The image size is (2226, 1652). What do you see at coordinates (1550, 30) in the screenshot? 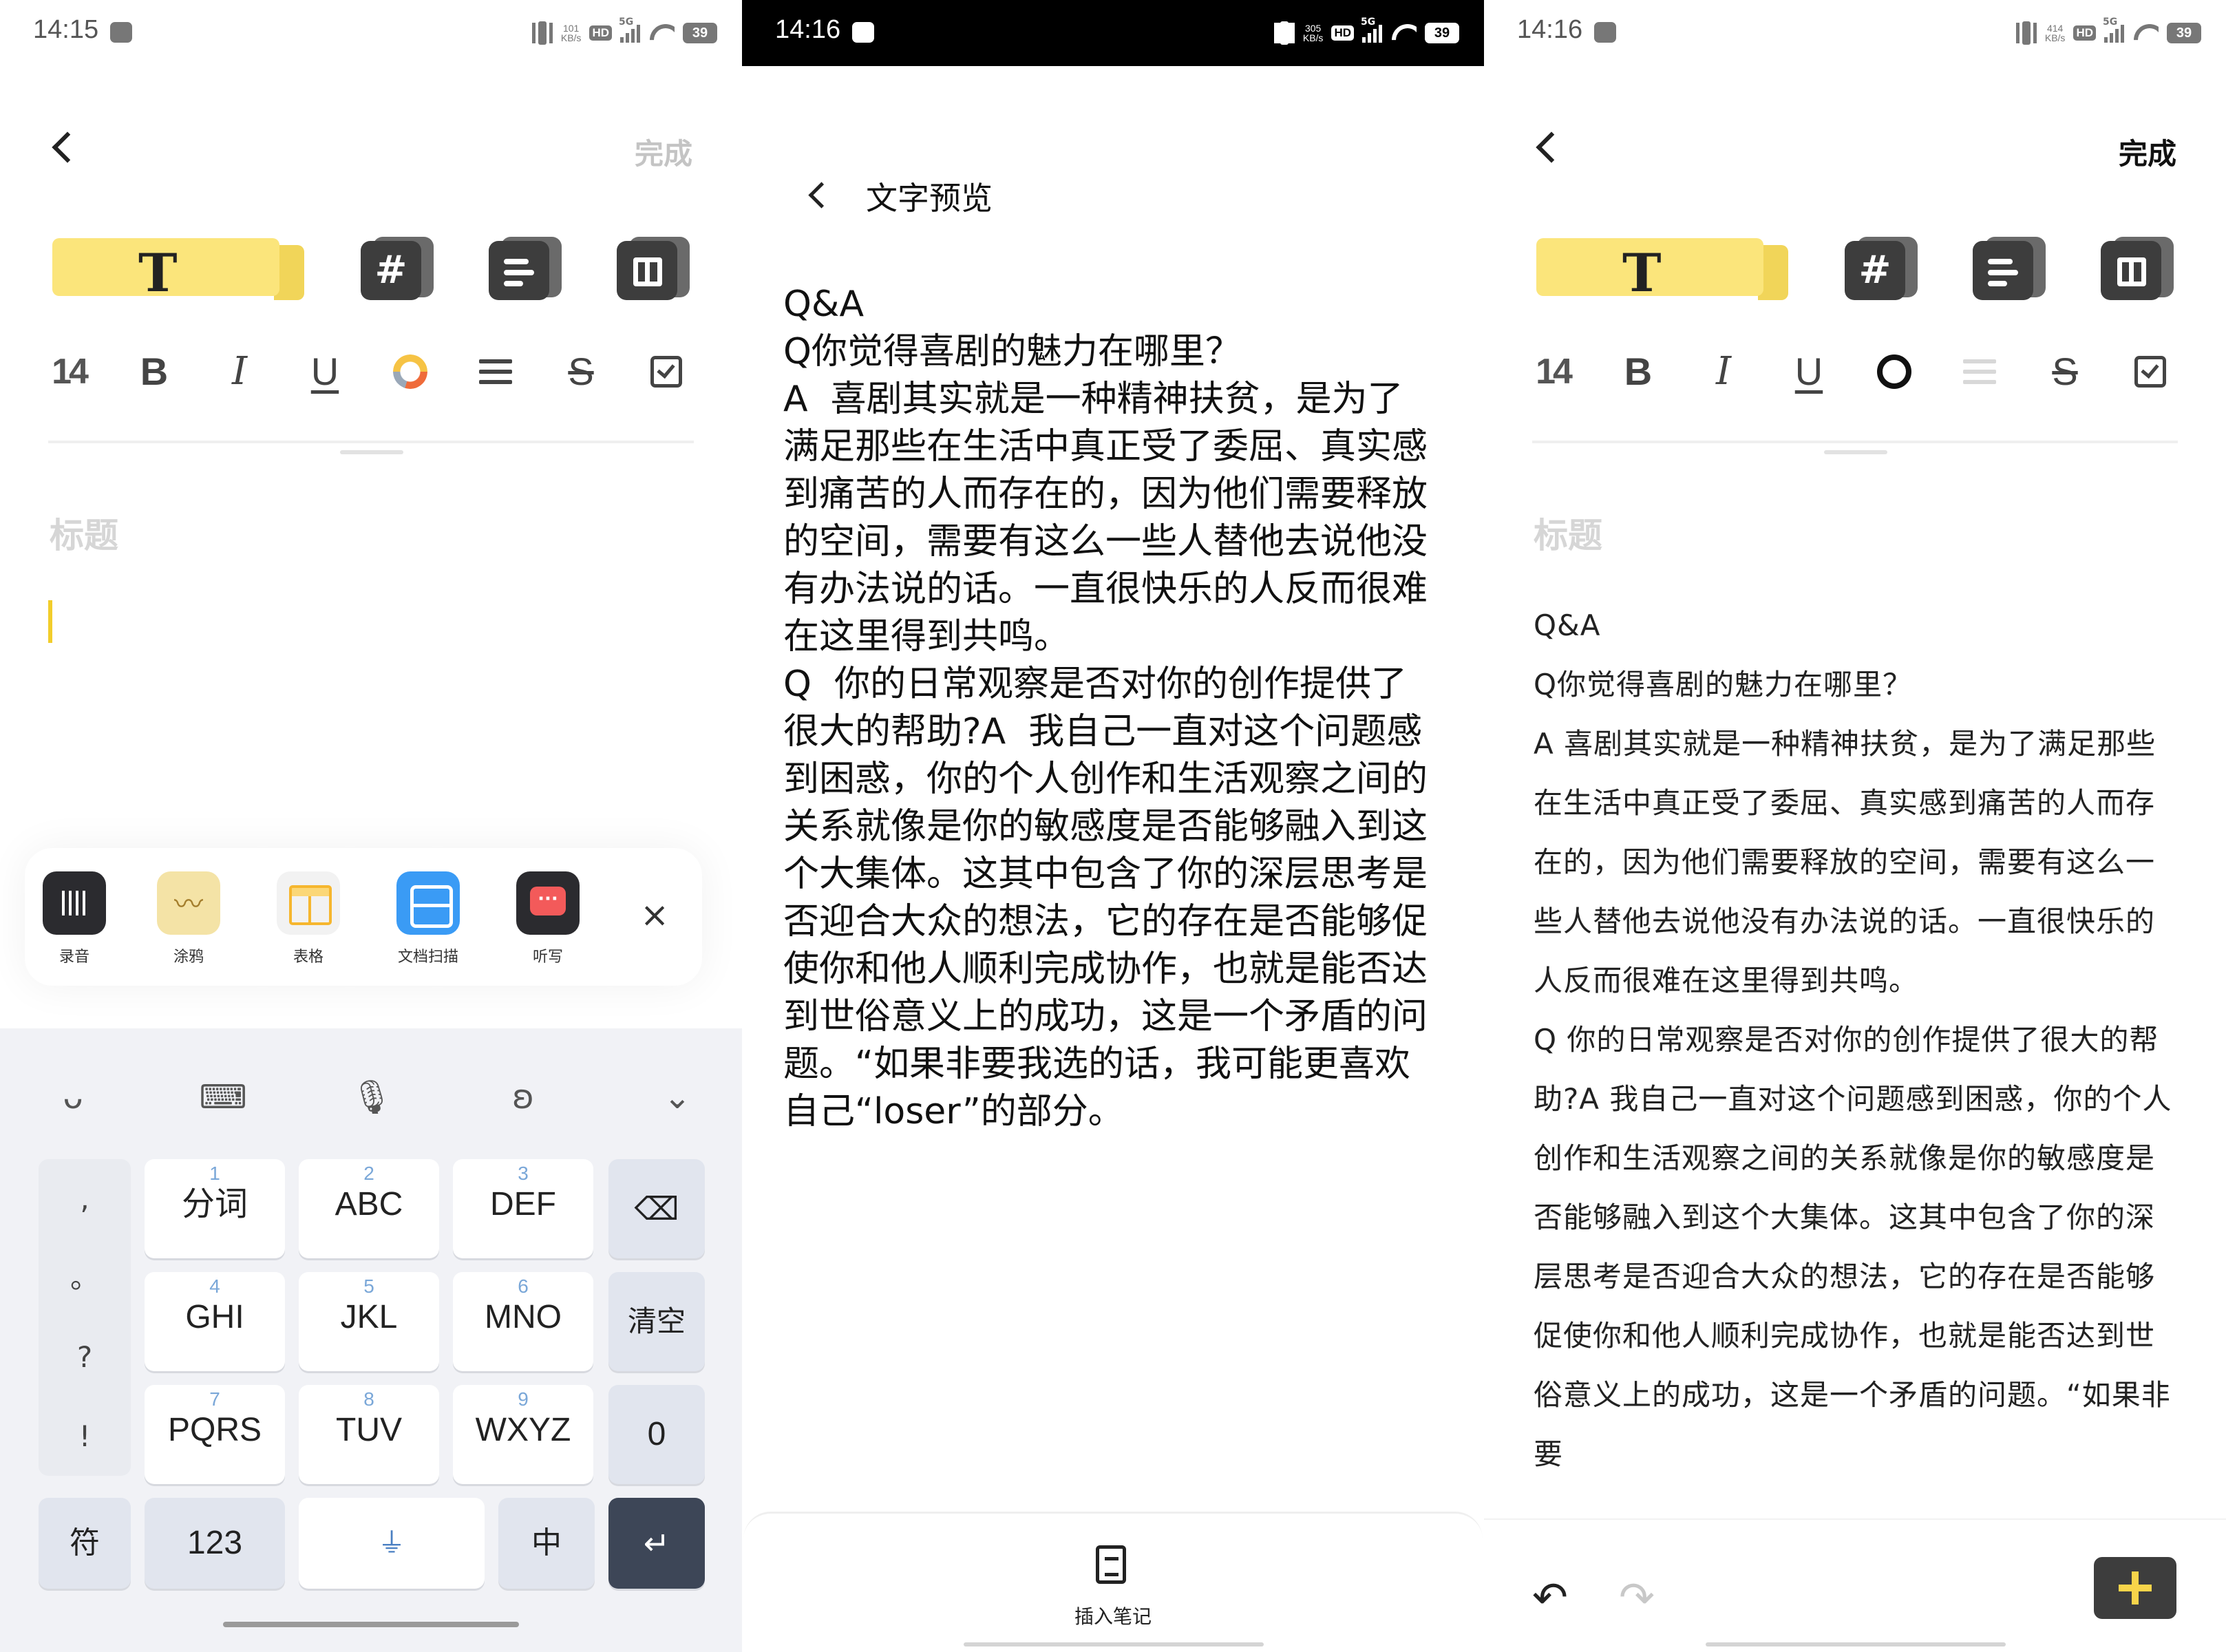
I see `status-time: 14:16` at bounding box center [1550, 30].